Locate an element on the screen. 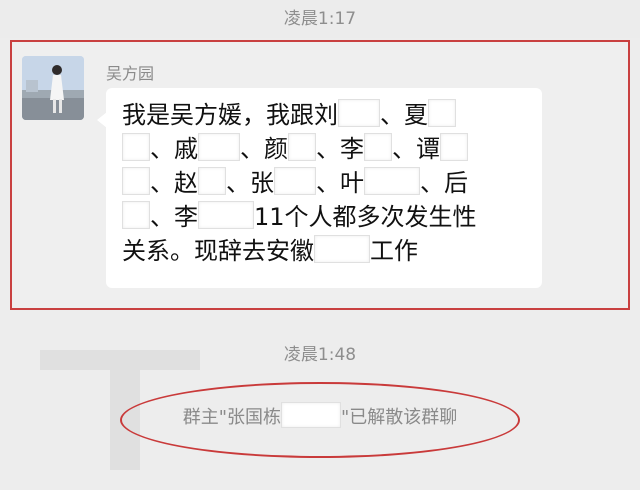 This screenshot has height=490, width=640. avatar-photo-icon is located at coordinates (53, 88).